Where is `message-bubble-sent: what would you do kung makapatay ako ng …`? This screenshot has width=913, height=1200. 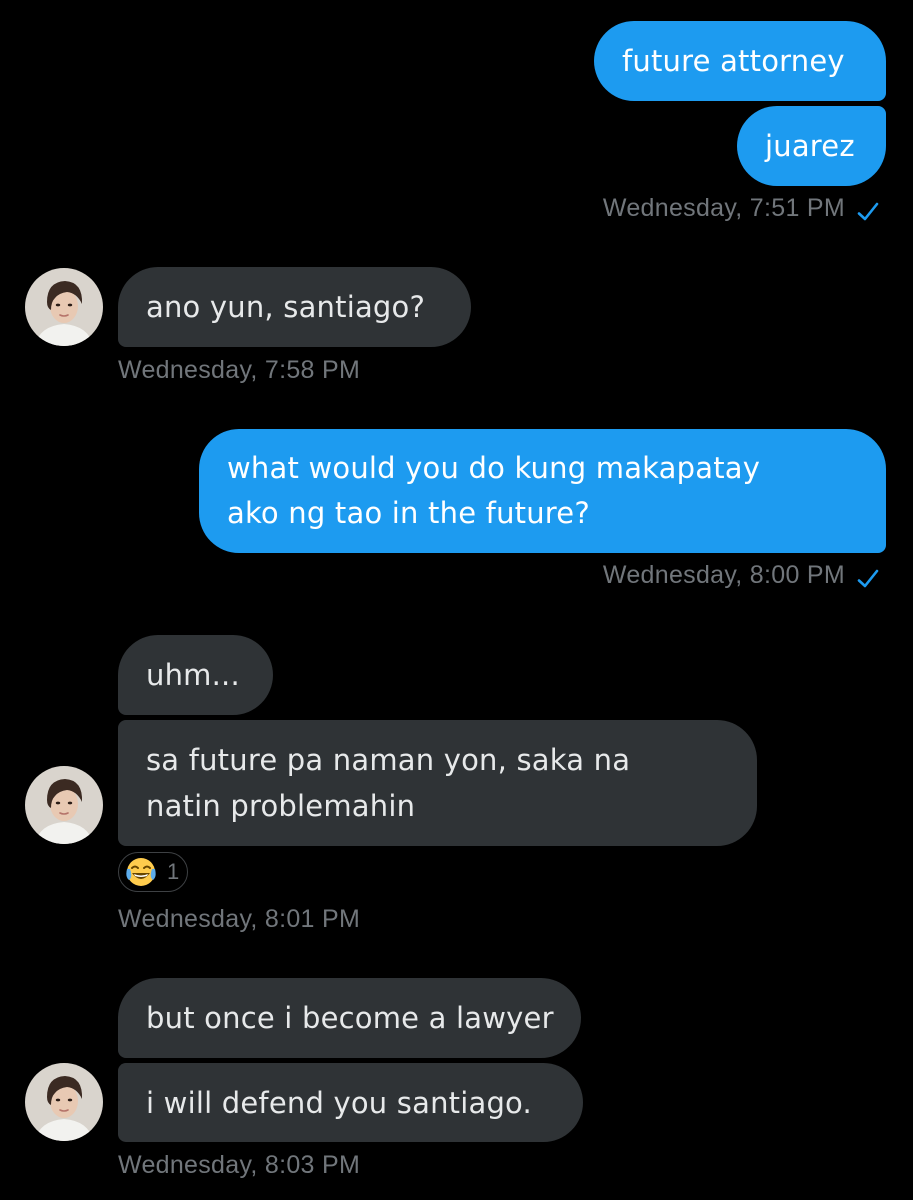
message-bubble-sent: what would you do kung makapatay ako ng … is located at coordinates (542, 491).